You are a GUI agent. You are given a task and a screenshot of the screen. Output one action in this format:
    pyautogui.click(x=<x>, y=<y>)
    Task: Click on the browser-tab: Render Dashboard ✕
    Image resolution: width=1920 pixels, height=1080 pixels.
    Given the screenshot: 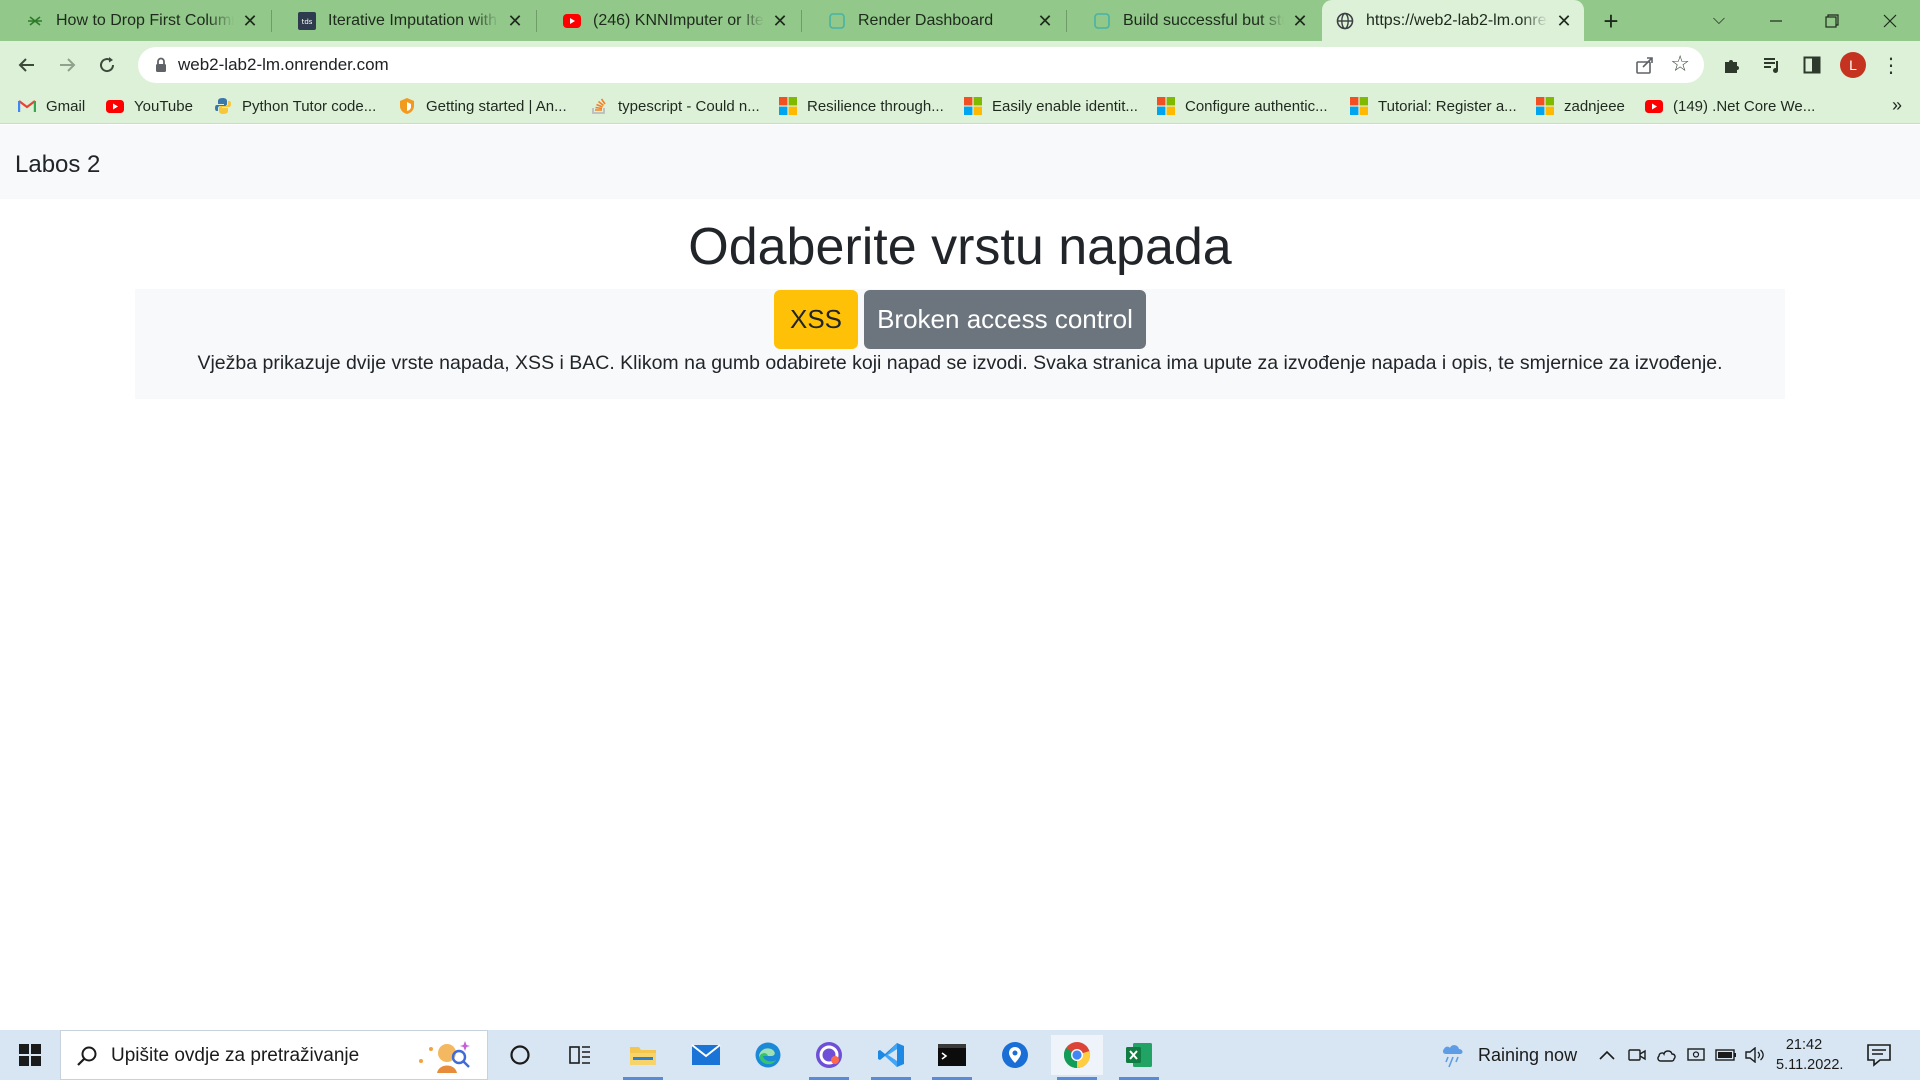 What is the action you would take?
    pyautogui.click(x=933, y=20)
    